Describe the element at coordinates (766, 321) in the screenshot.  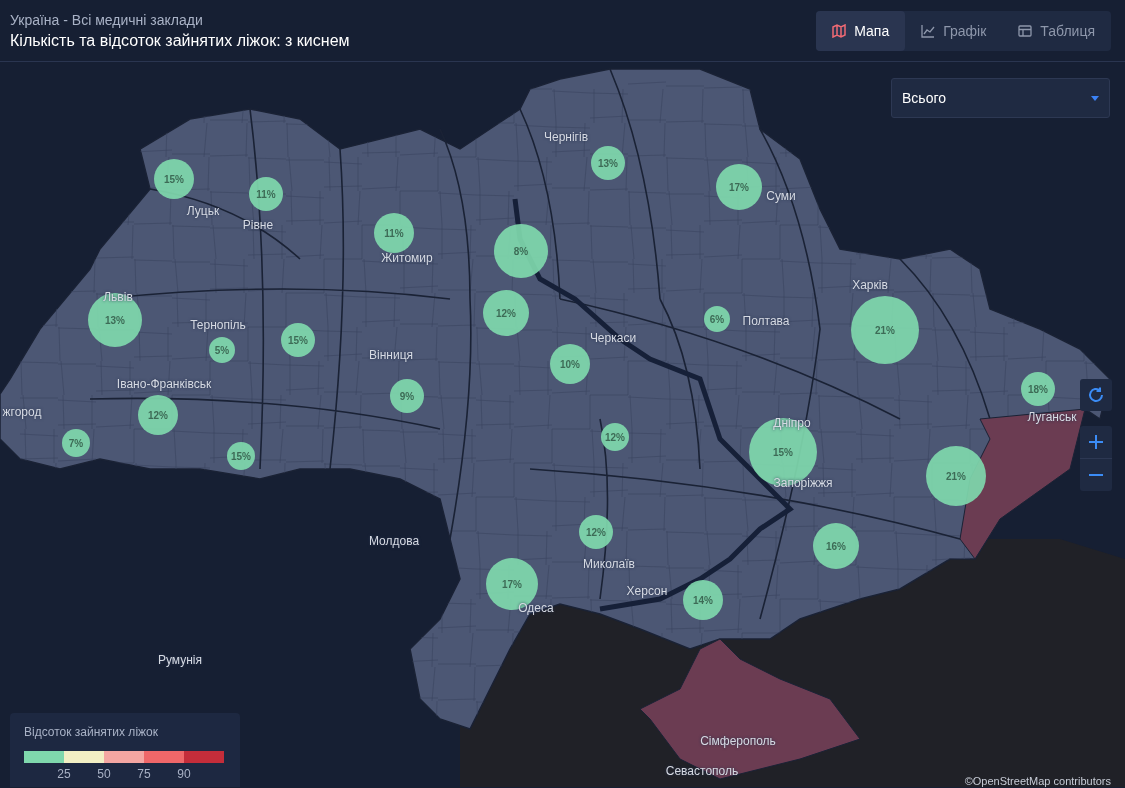
I see `place-label: Полтава` at that location.